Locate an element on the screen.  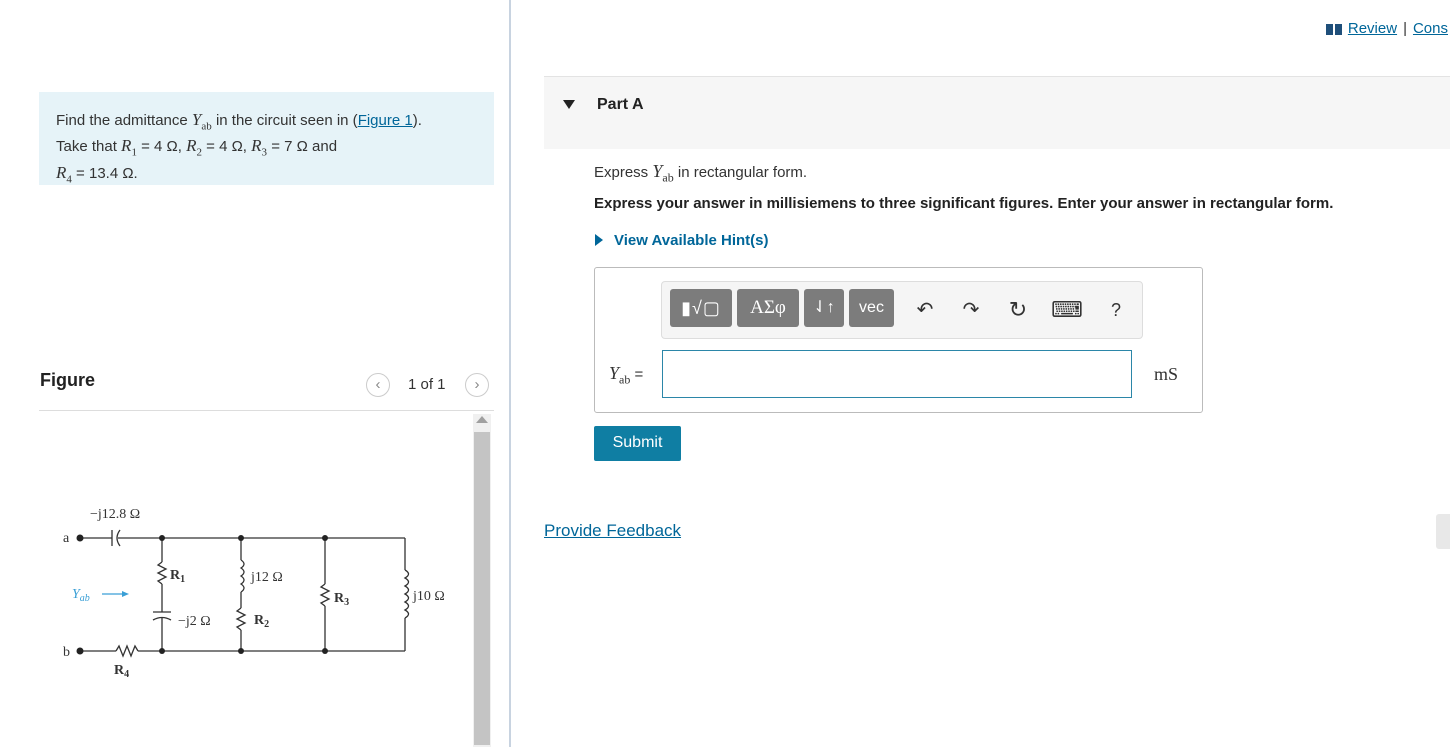
node-a-label: a is located at coordinates (66, 538).